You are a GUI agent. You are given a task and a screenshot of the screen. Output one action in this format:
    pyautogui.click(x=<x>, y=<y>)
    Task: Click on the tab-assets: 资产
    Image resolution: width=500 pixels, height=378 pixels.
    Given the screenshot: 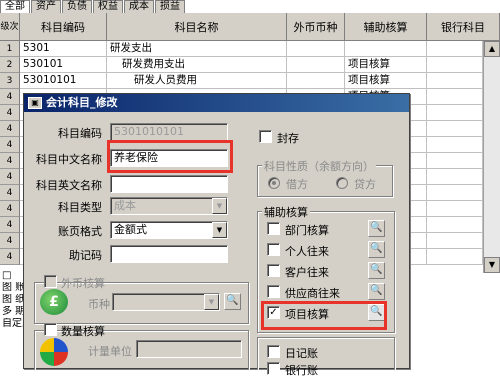 What is the action you would take?
    pyautogui.click(x=46, y=6)
    